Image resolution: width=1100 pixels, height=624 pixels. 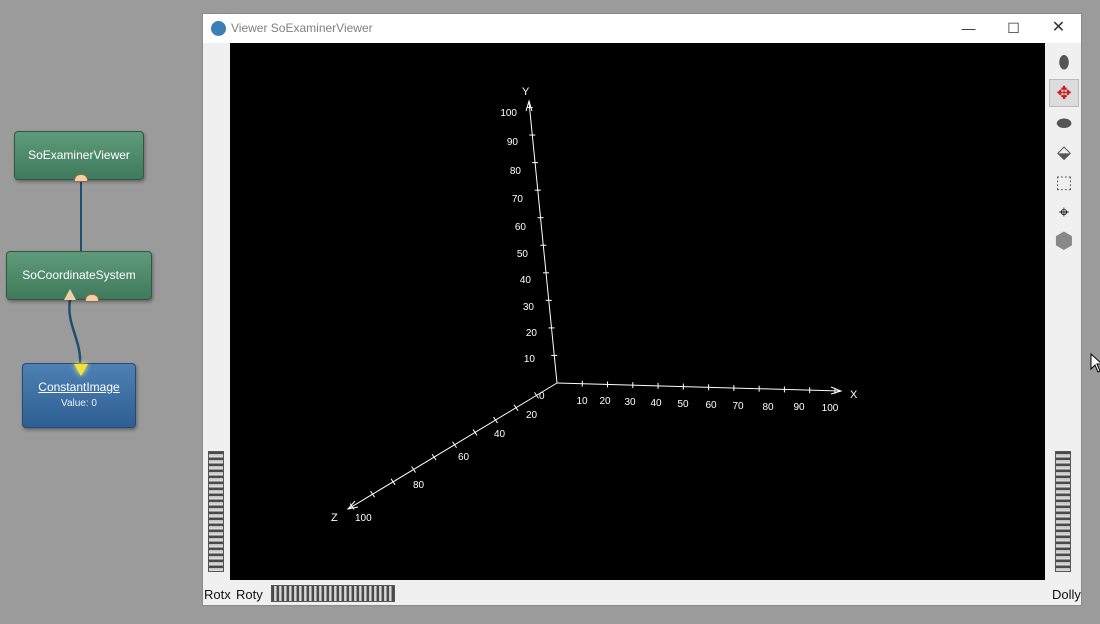 I want to click on x-tick-label: 80, so click(x=768, y=407).